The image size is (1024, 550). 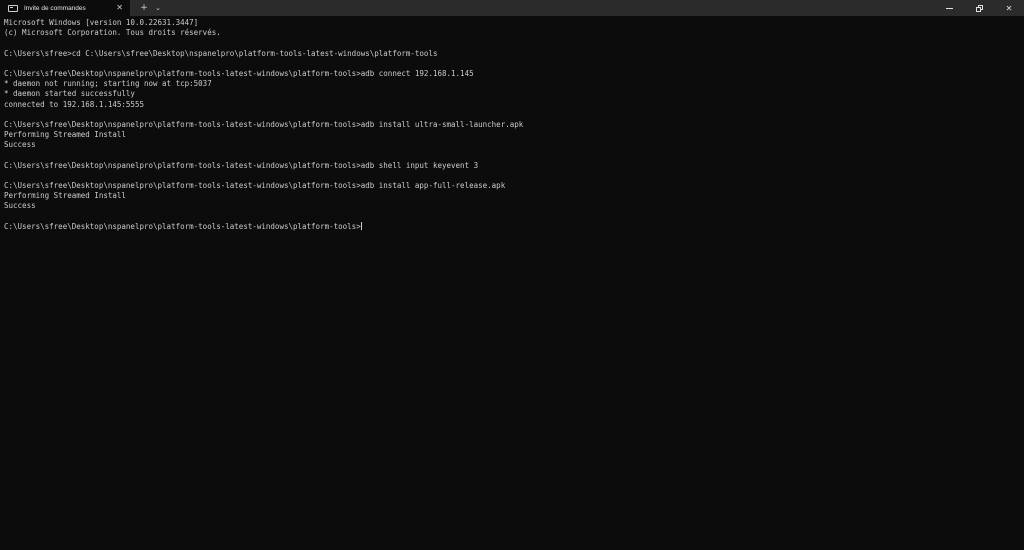 I want to click on tab-command-prompt: Invite de commandes ✕, so click(x=65, y=8).